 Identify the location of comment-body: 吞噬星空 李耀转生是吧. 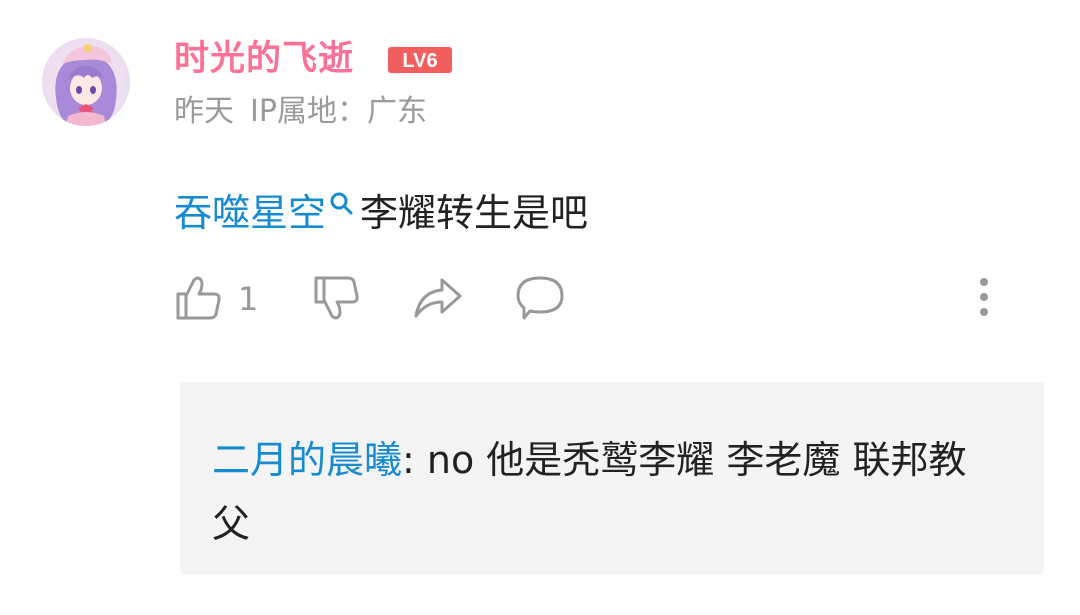
(381, 213).